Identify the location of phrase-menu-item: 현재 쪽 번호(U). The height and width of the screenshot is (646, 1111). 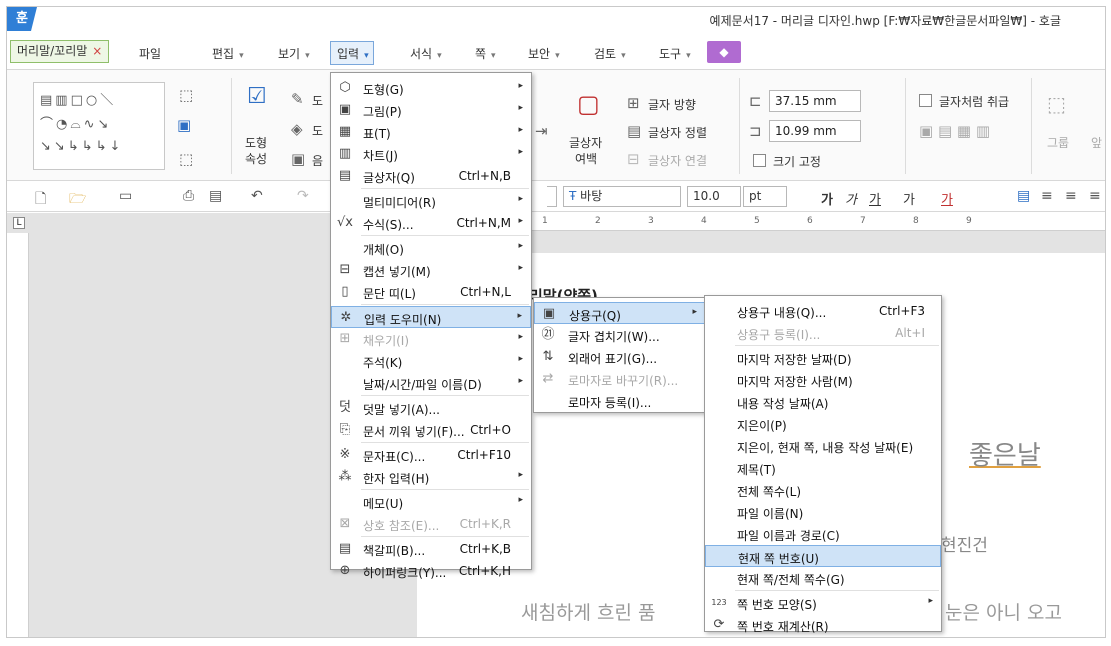
(823, 556).